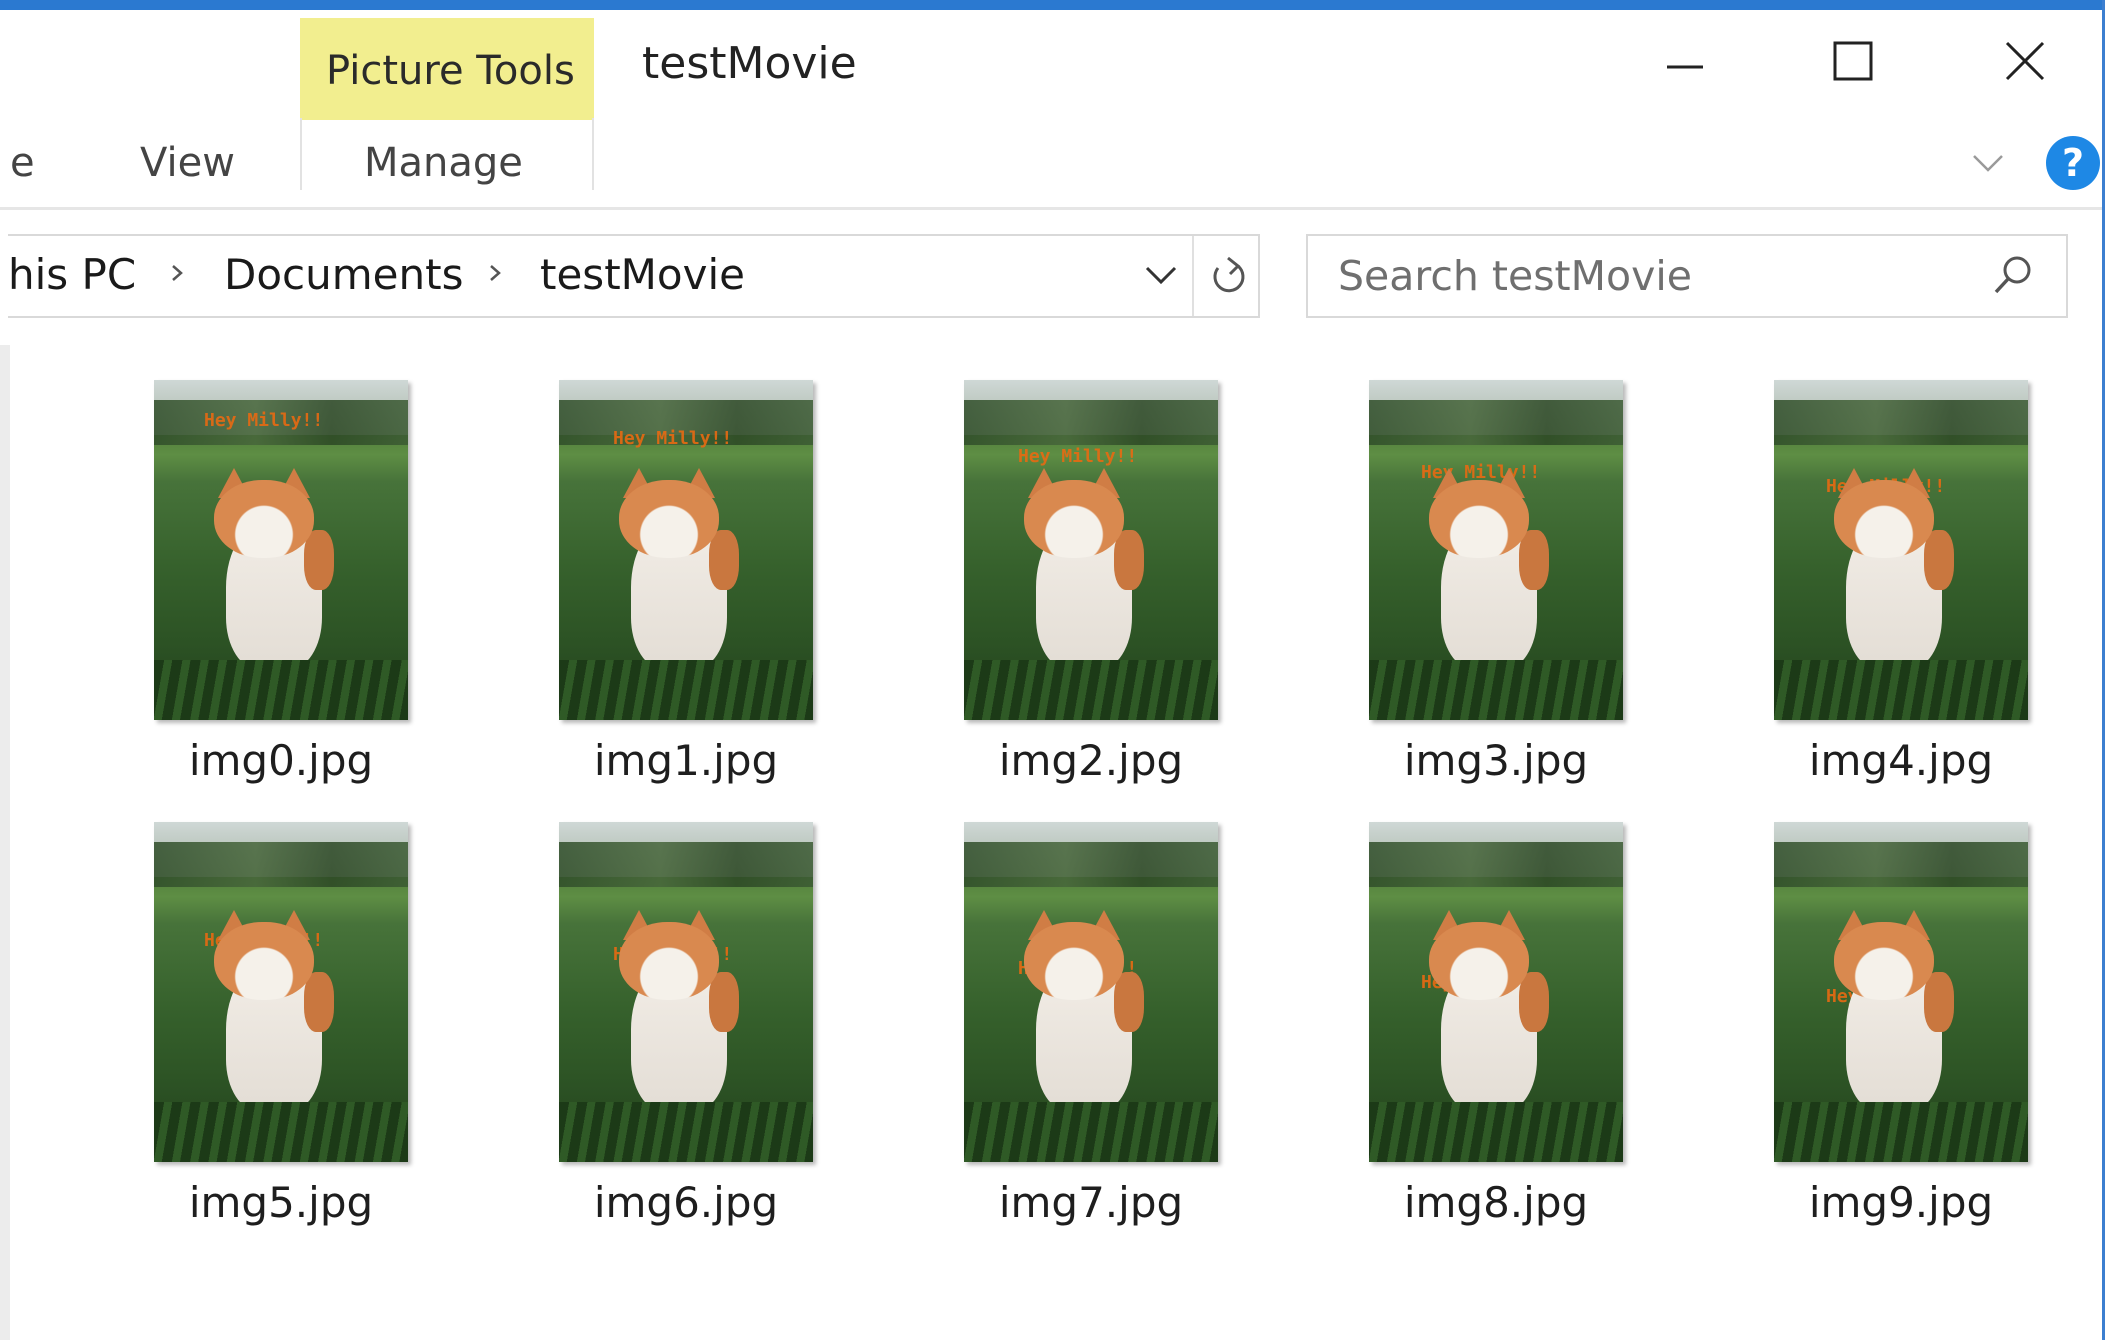  I want to click on ribbon-expand-button, so click(1988, 164).